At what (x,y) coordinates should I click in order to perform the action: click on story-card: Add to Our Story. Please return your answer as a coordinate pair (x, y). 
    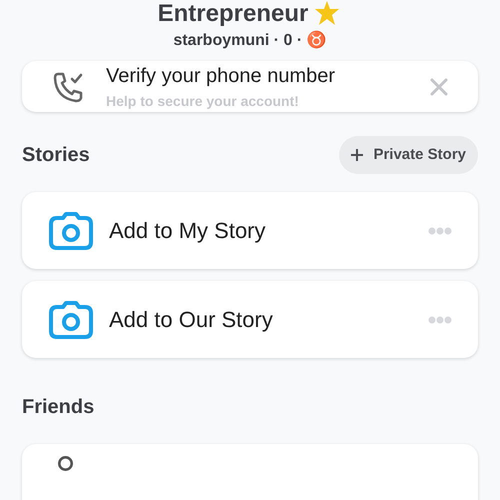
    Looking at the image, I should click on (250, 319).